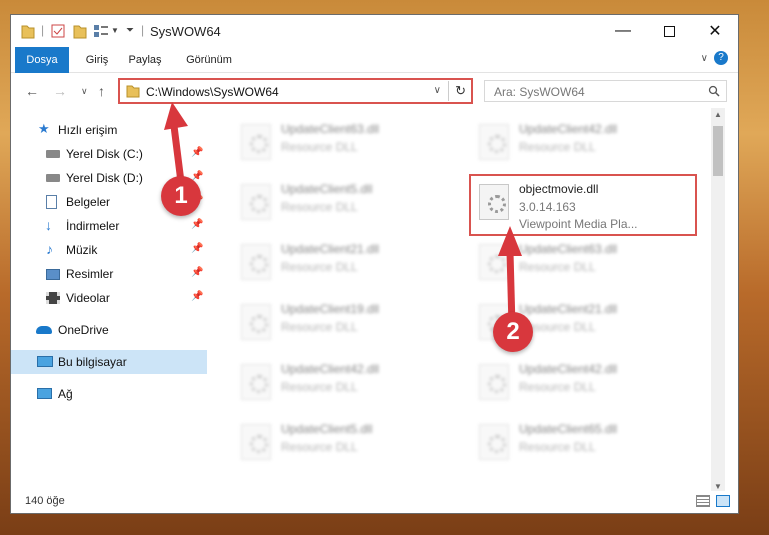  What do you see at coordinates (90, 274) in the screenshot?
I see `sidebar-item-label: Resimler` at bounding box center [90, 274].